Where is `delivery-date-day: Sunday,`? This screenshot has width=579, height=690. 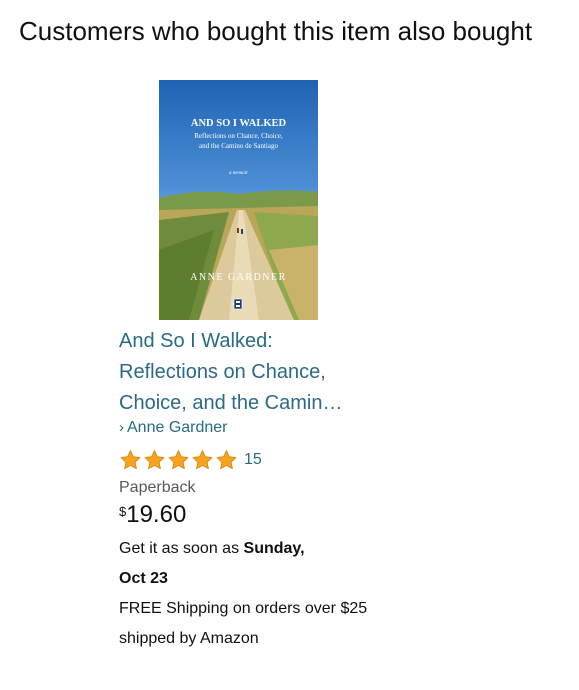 delivery-date-day: Sunday, is located at coordinates (274, 548).